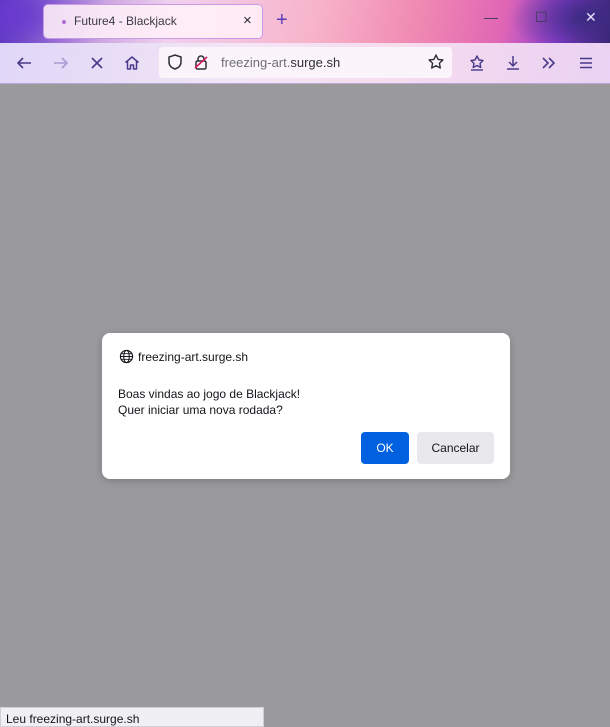 This screenshot has width=610, height=727. Describe the element at coordinates (491, 17) in the screenshot. I see `minimize-button: —` at that location.